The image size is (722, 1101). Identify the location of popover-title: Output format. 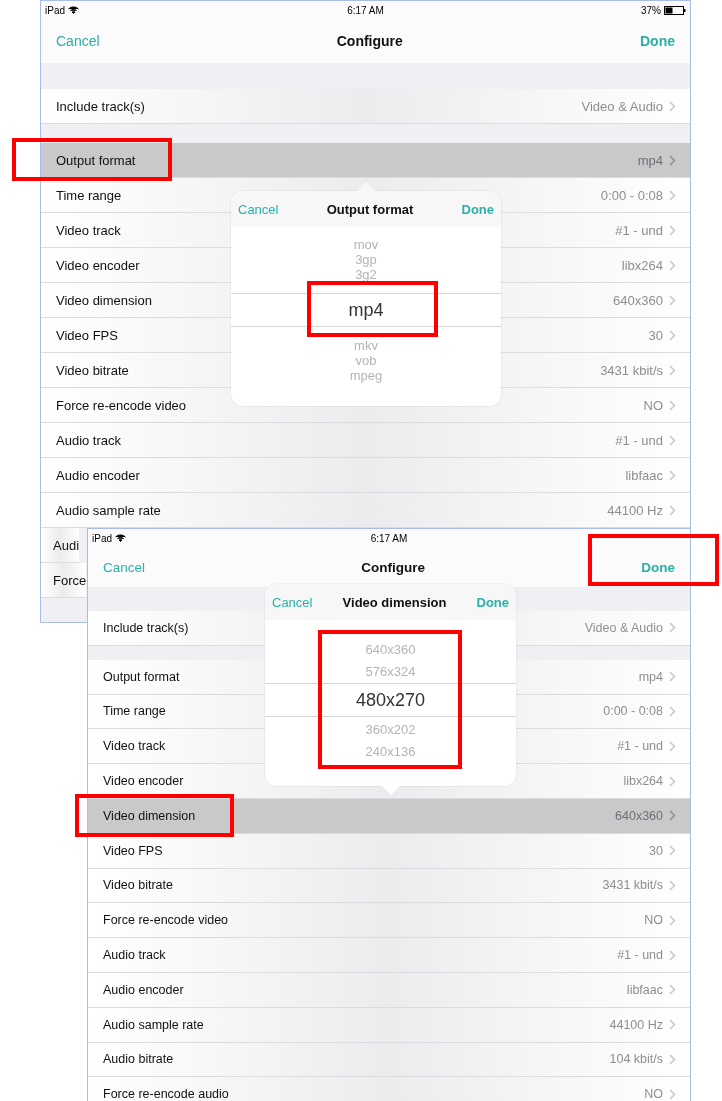
(370, 209).